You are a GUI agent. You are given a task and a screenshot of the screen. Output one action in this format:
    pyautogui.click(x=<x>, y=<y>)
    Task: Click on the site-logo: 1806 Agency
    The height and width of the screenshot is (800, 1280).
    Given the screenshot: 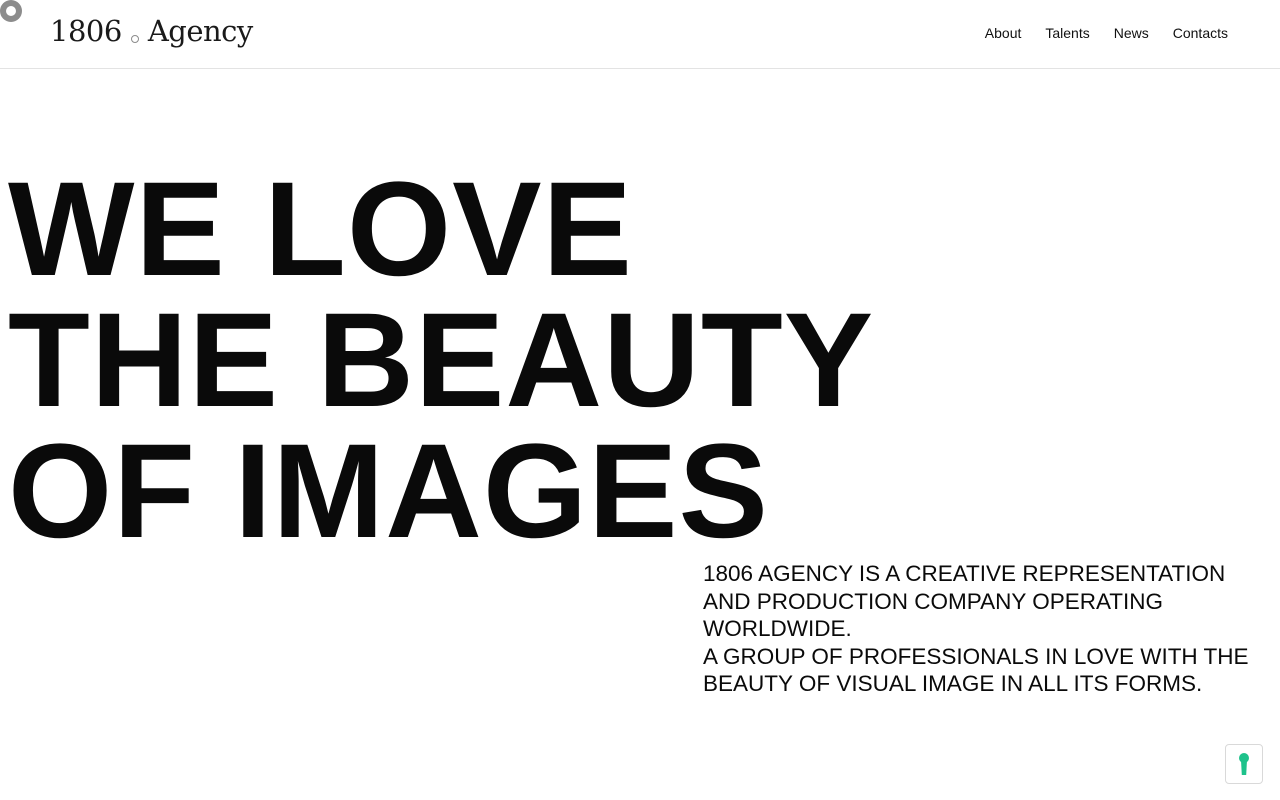 What is the action you would take?
    pyautogui.click(x=151, y=36)
    